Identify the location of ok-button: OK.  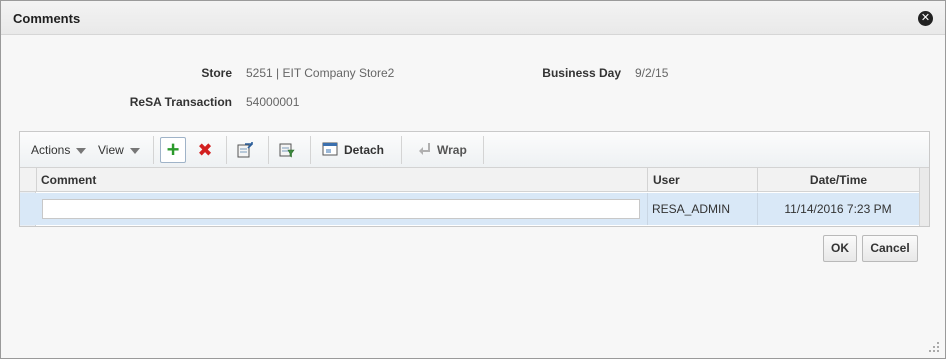
(840, 248).